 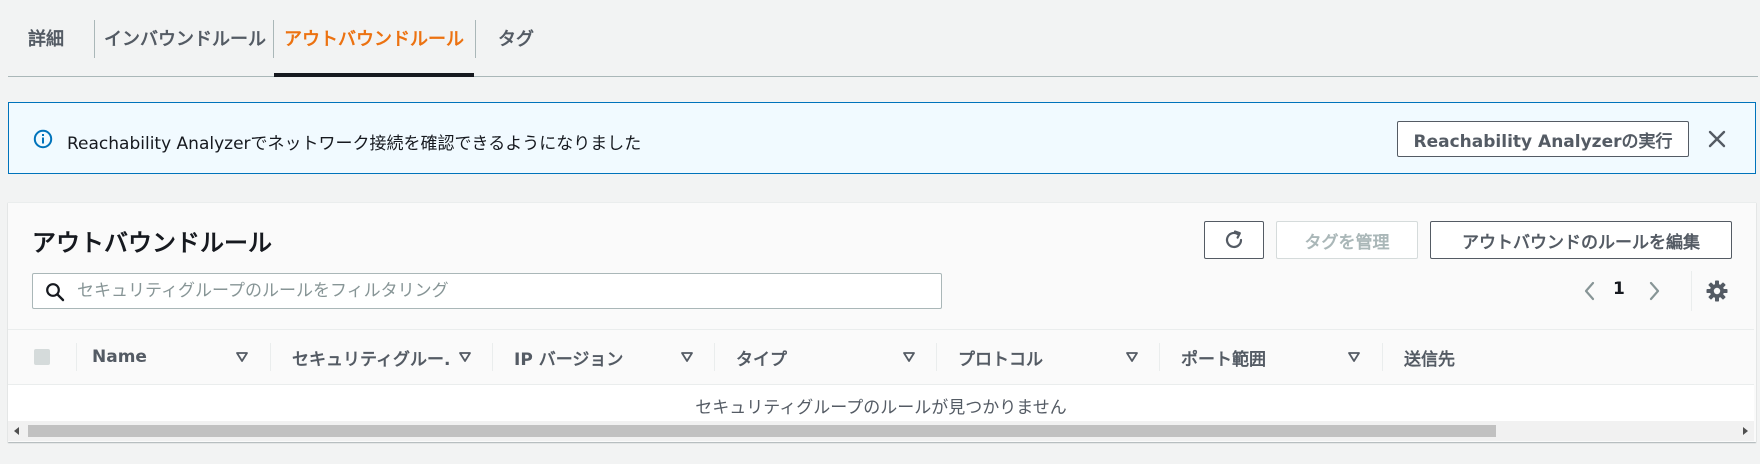 I want to click on panel-title: アウトバウンドルール, so click(x=152, y=243).